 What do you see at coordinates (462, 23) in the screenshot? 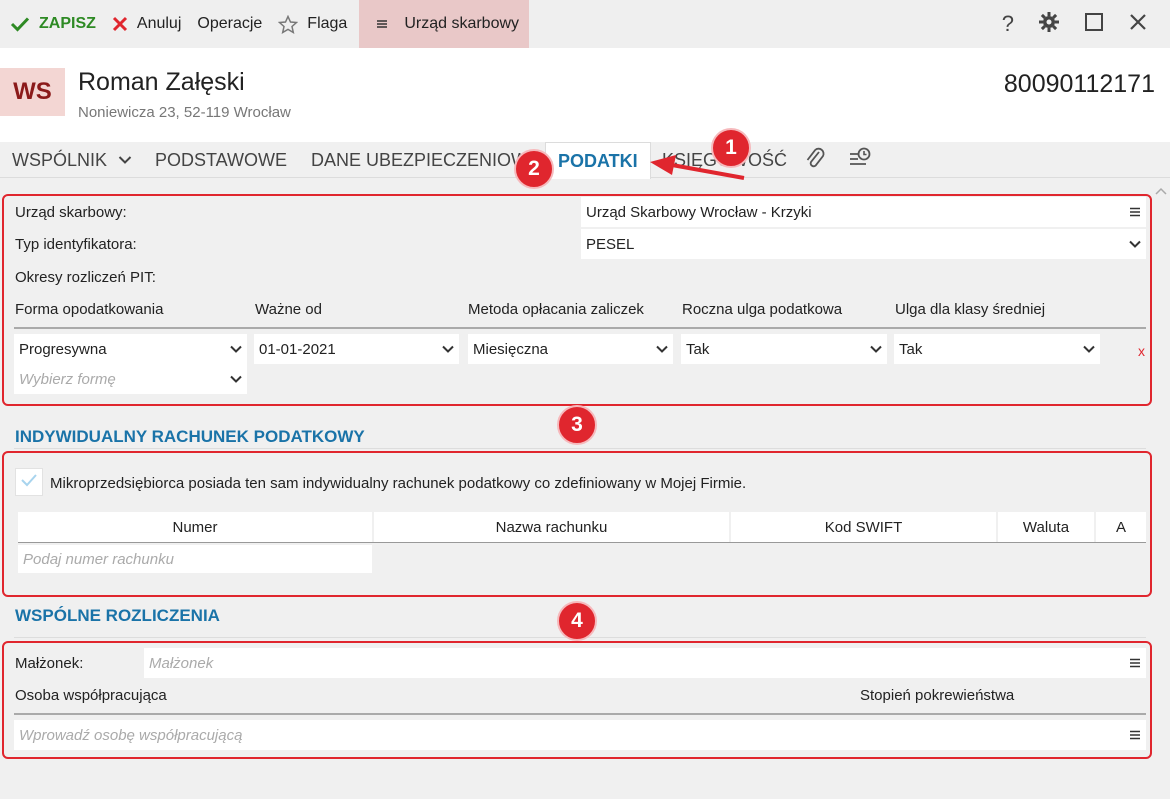
I see `tax-office-label: Urząd skarbowy` at bounding box center [462, 23].